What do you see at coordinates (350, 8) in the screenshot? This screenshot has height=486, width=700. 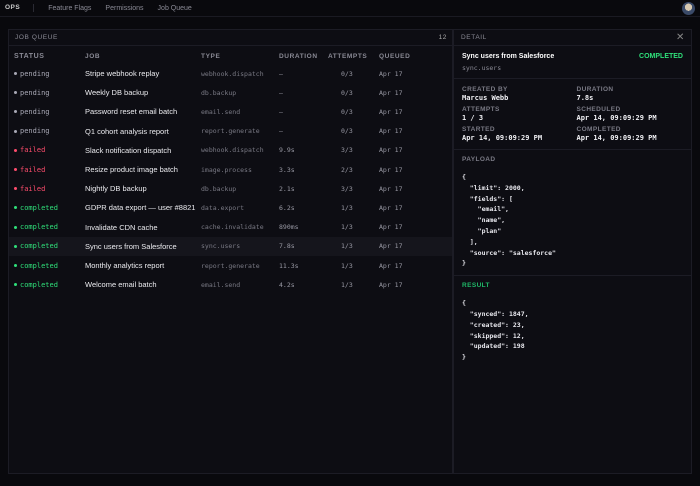 I see `top-nav: OPS Feature Flags Permissions Job Queue` at bounding box center [350, 8].